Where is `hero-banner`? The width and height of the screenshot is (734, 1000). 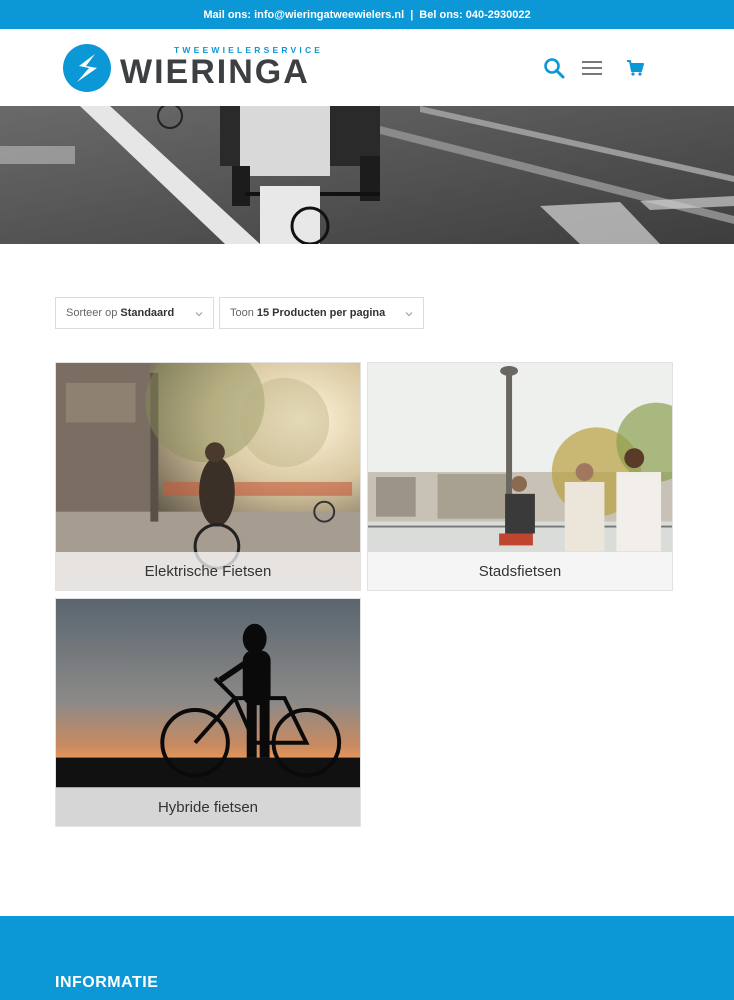 hero-banner is located at coordinates (367, 175).